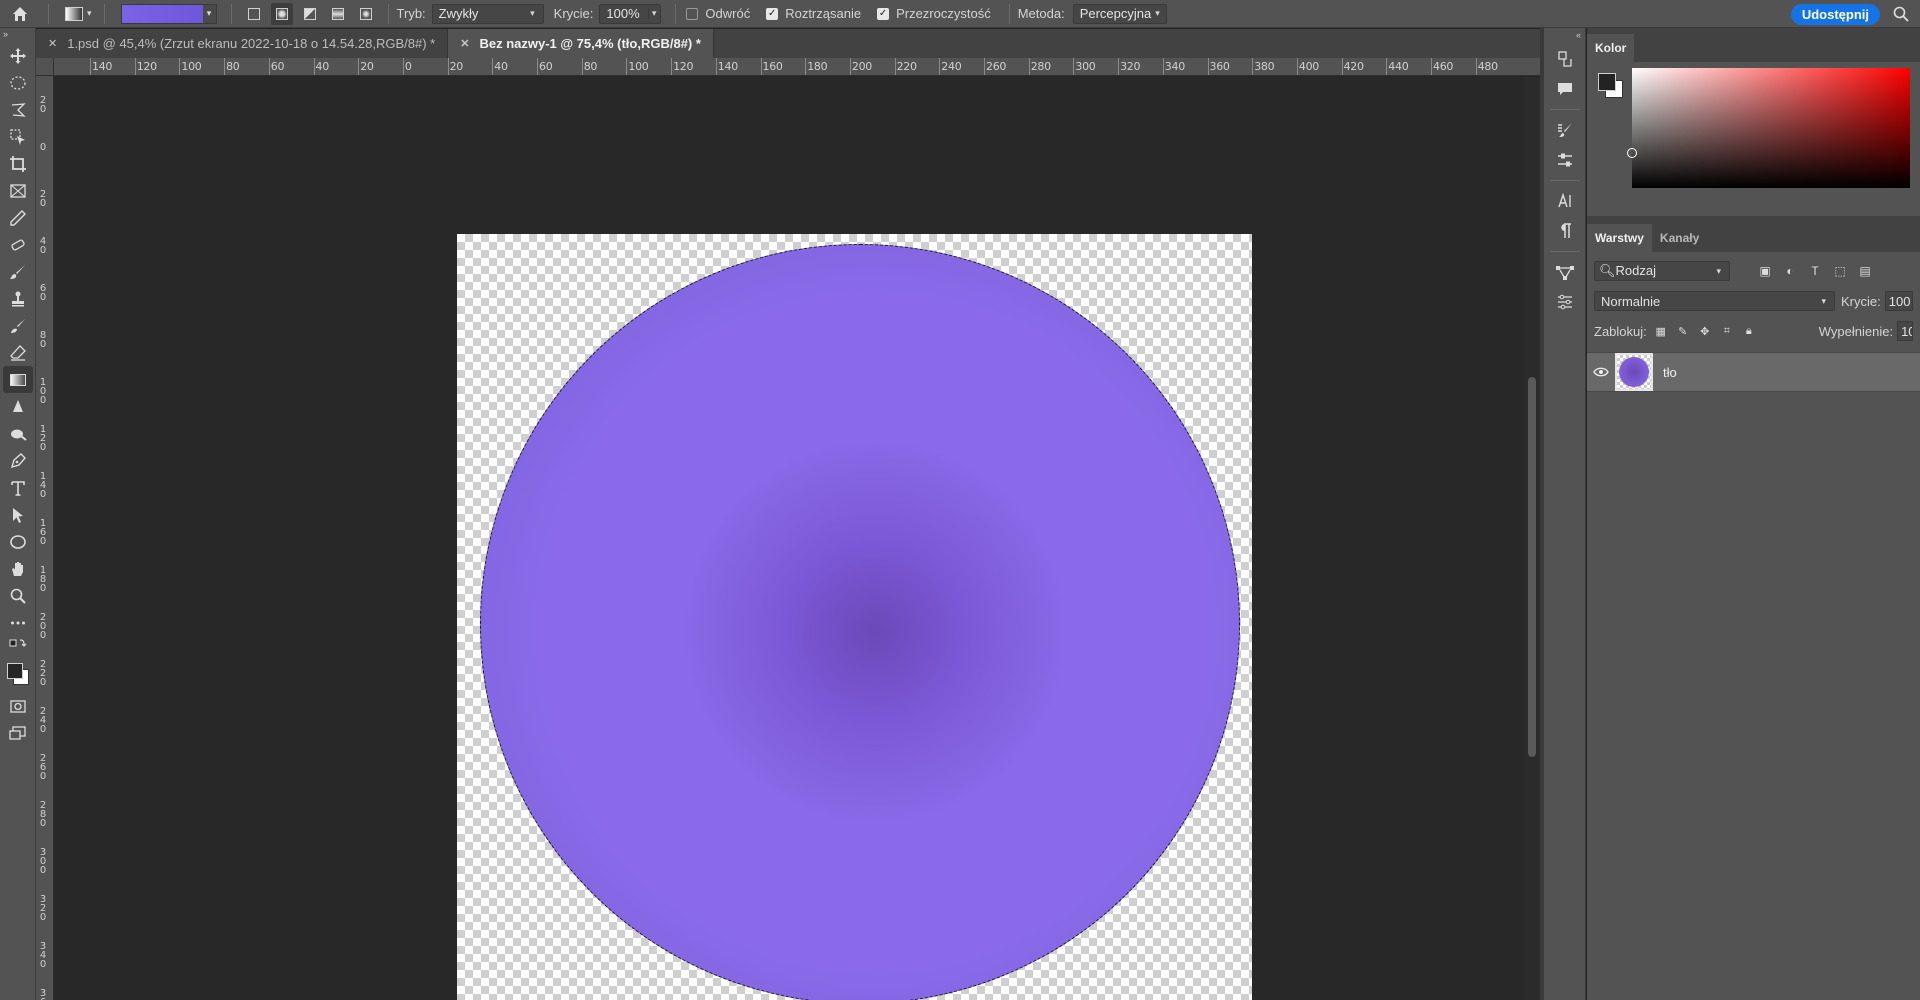 The height and width of the screenshot is (1000, 1920). What do you see at coordinates (338, 14) in the screenshot?
I see `reflected-gradient-button` at bounding box center [338, 14].